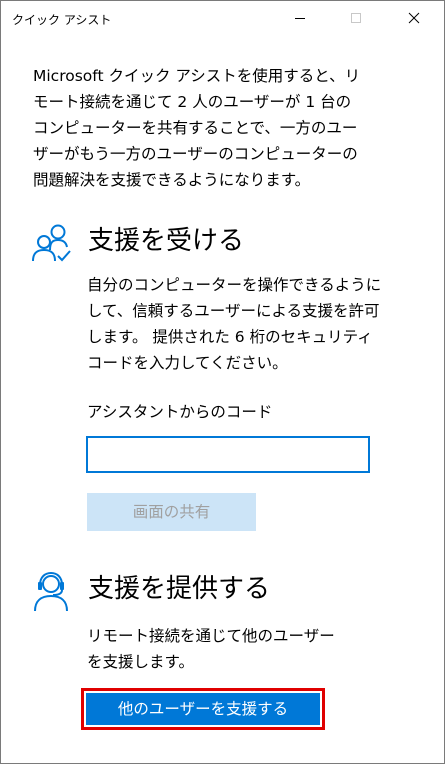  I want to click on give-heading: 支援を提供する, so click(179, 589).